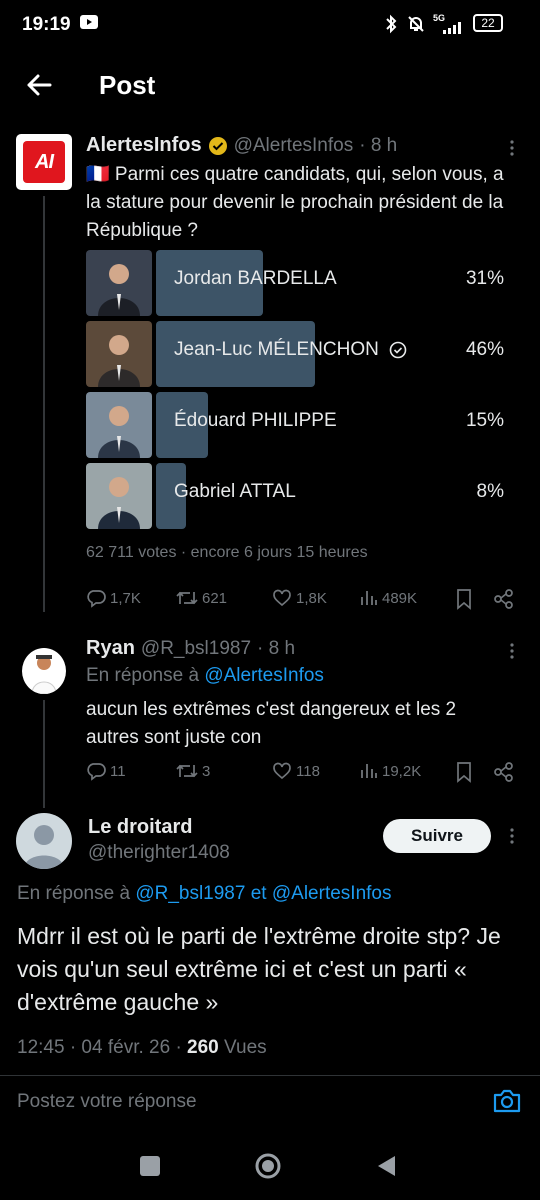 The image size is (540, 1200). What do you see at coordinates (416, 24) in the screenshot?
I see `bell-muted-icon` at bounding box center [416, 24].